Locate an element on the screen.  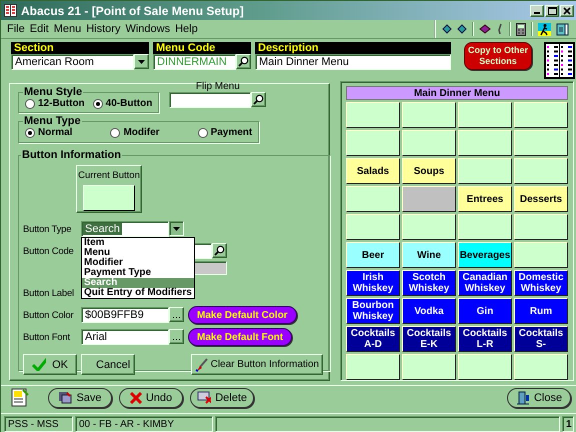
field-label: Button Code is located at coordinates (49, 251).